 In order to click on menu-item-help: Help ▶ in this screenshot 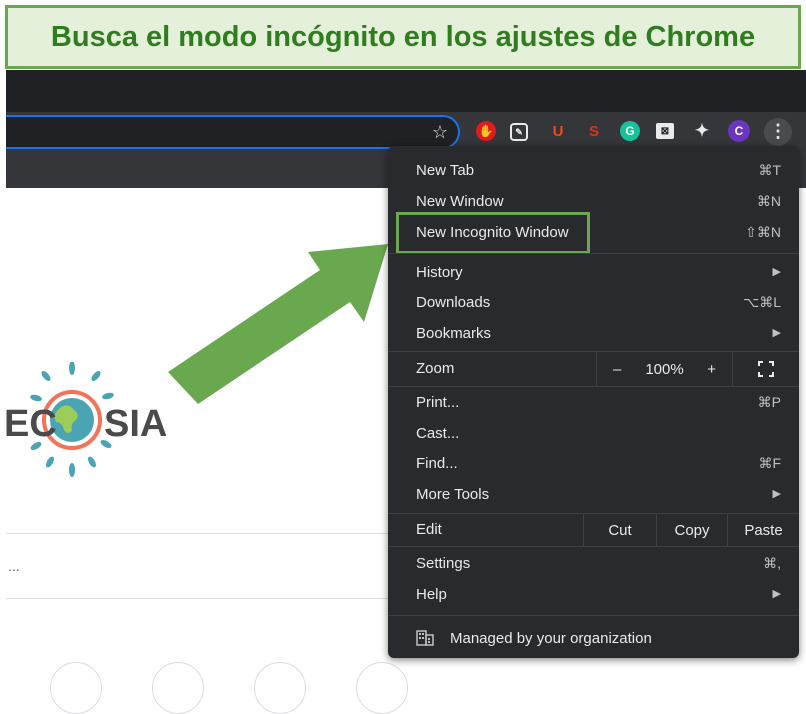, I will do `click(593, 595)`.